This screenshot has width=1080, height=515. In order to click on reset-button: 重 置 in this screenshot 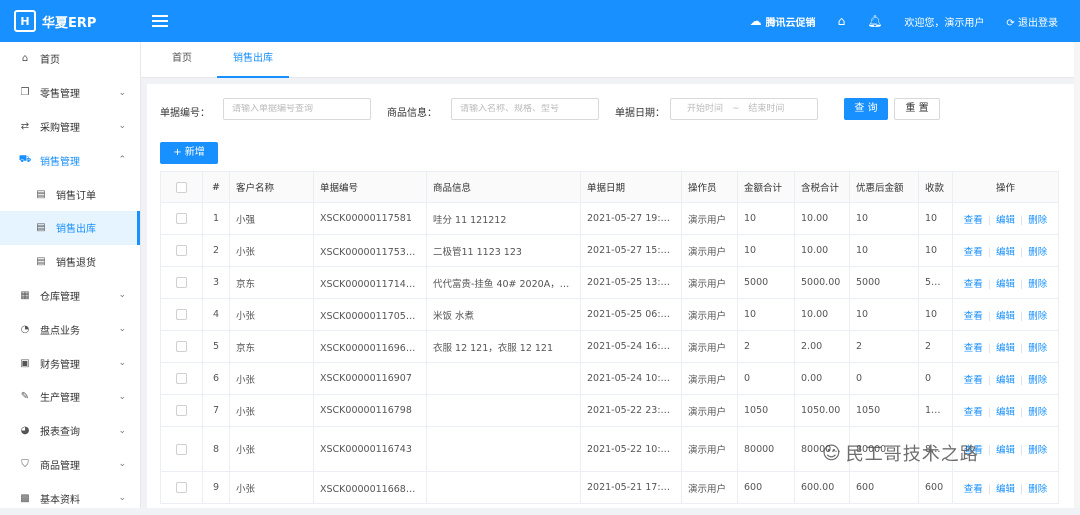, I will do `click(917, 109)`.